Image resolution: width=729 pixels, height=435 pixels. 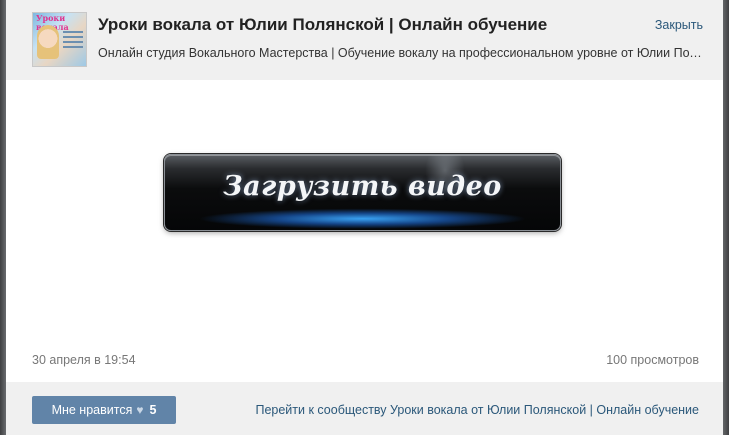 I want to click on upload-video-button: Загрузить видео, so click(x=362, y=192).